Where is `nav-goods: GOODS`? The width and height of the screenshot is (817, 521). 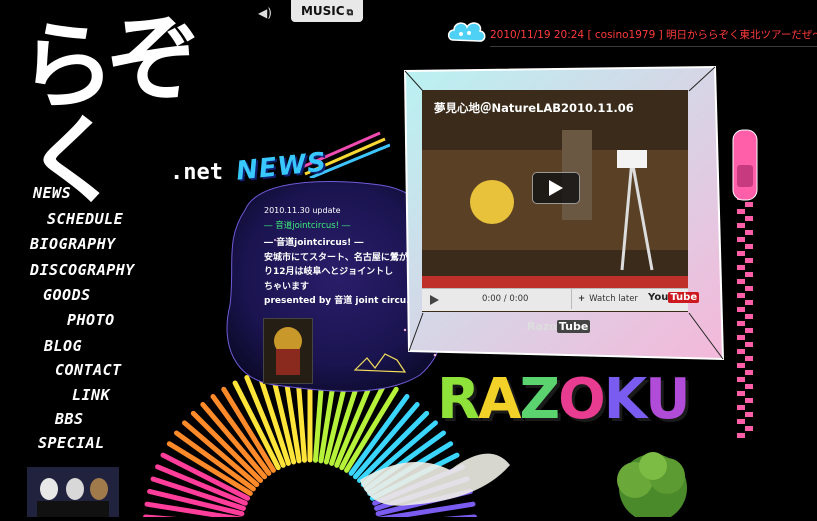 nav-goods: GOODS is located at coordinates (67, 295).